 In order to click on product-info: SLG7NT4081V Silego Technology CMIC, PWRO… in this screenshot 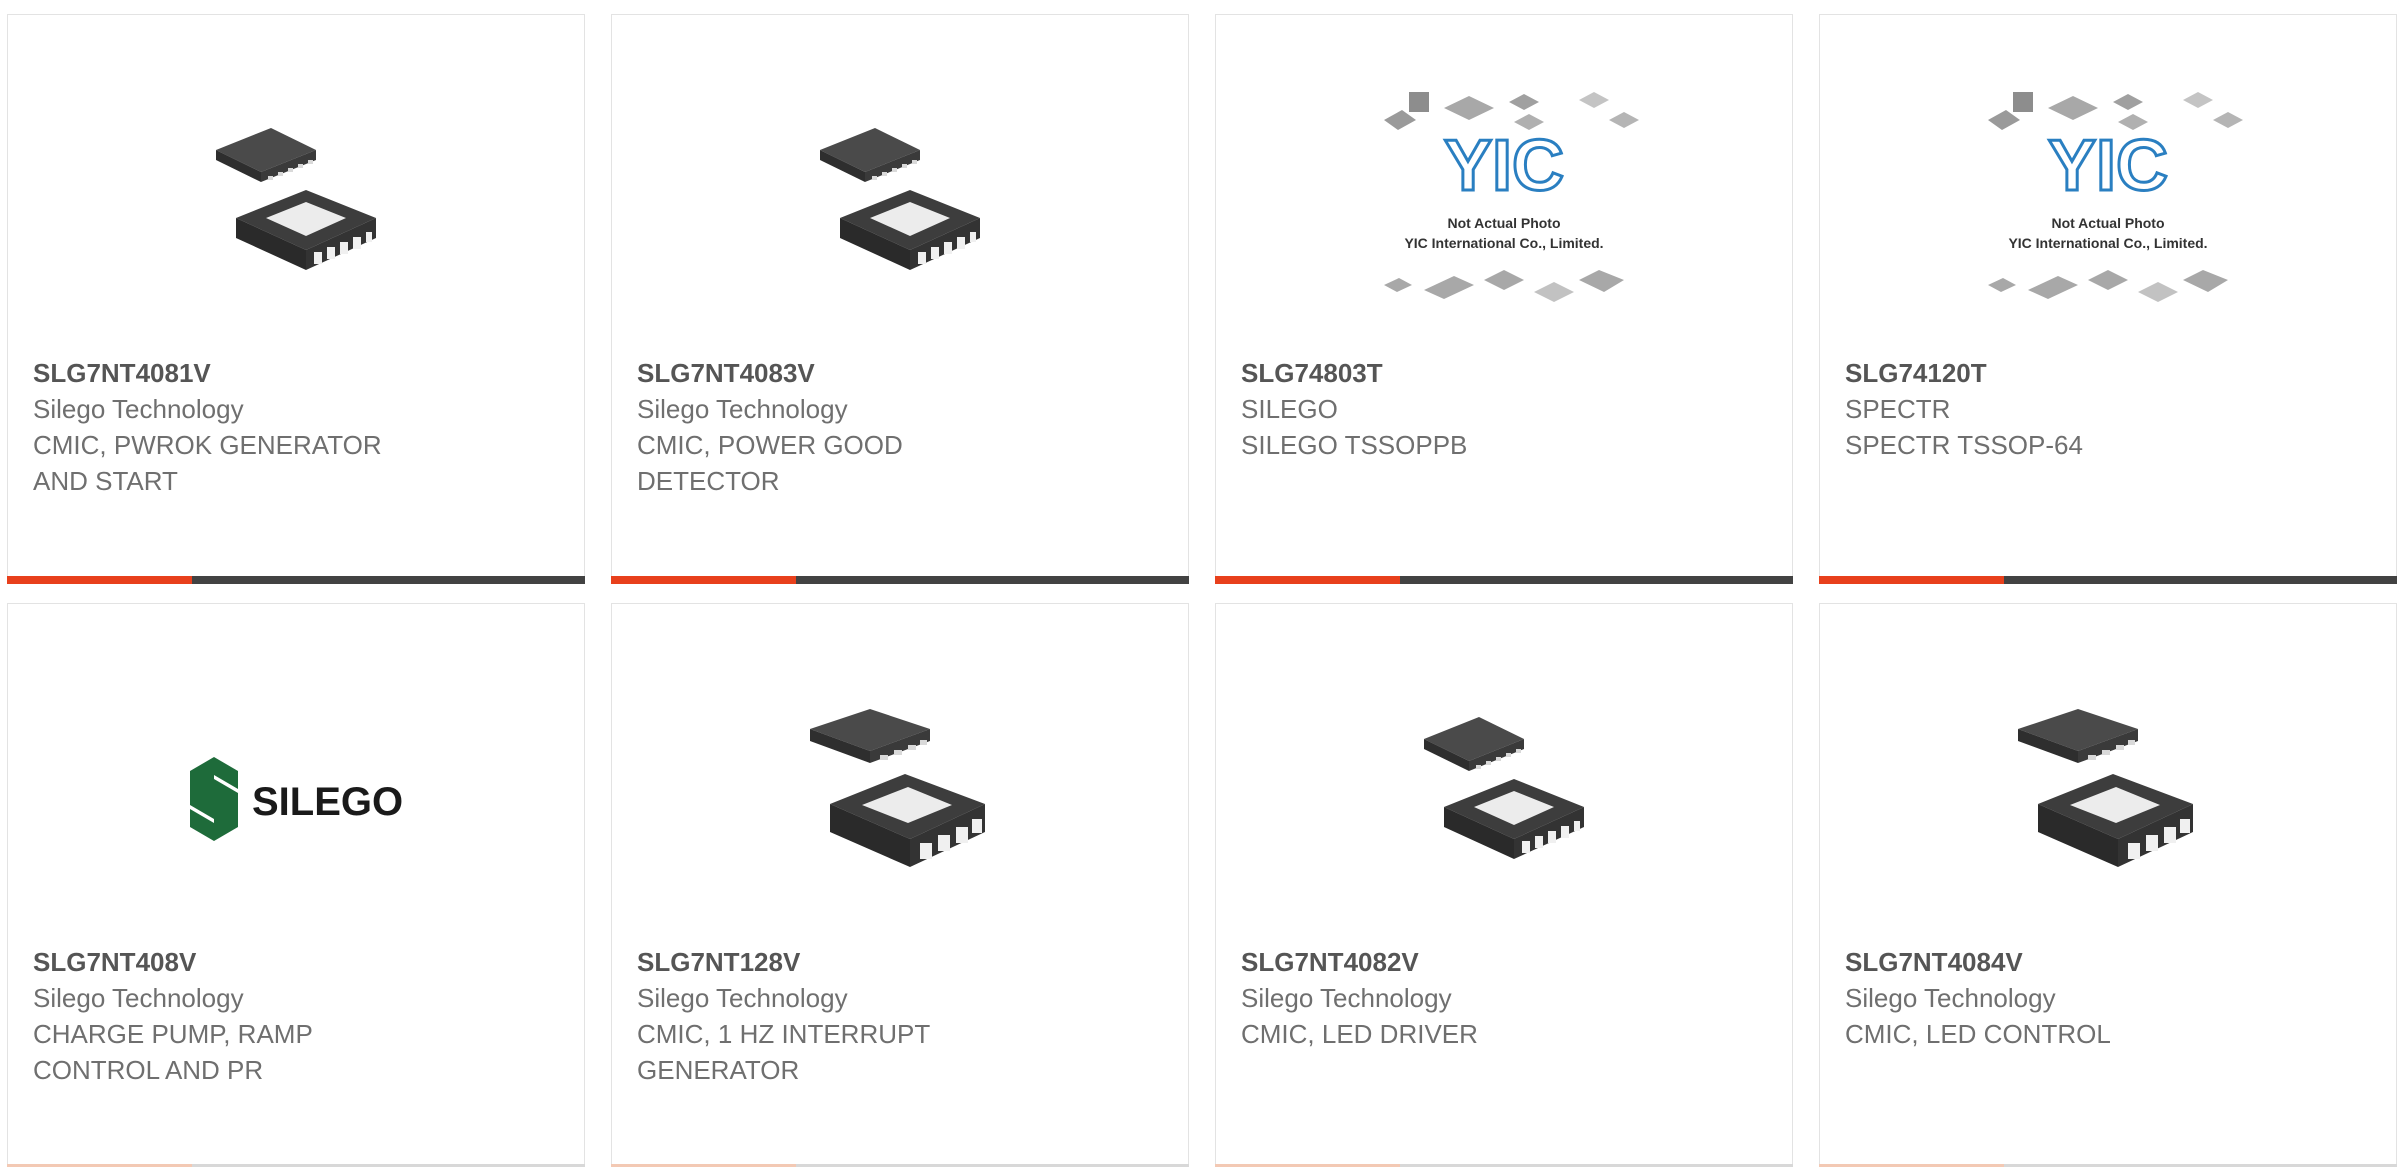, I will do `click(253, 427)`.